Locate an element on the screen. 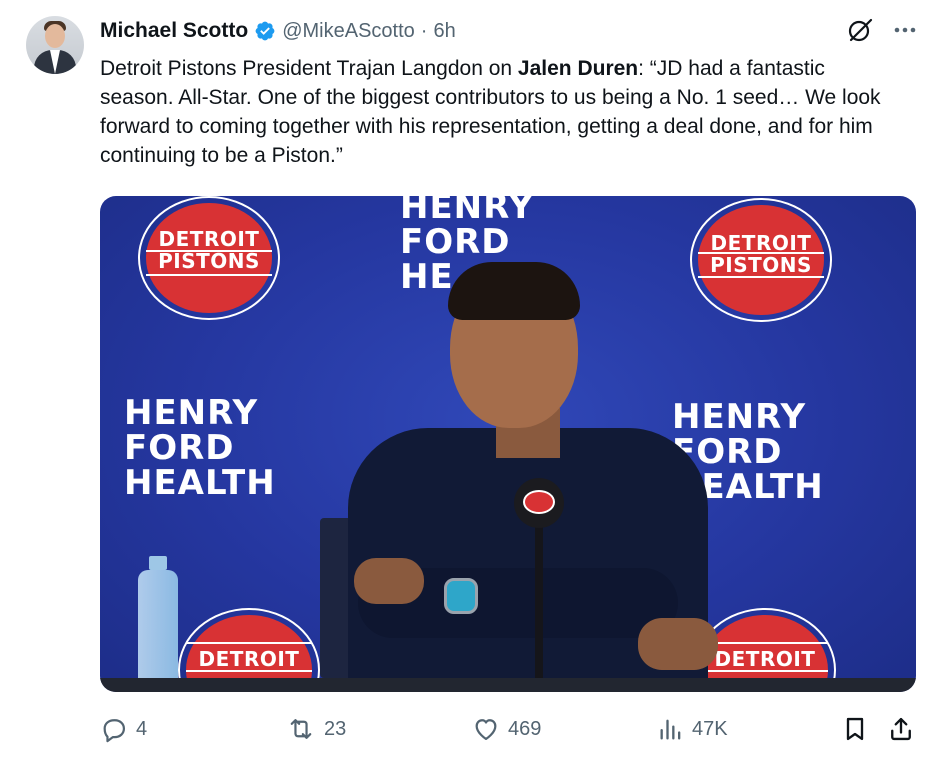  repost-count: 23 is located at coordinates (335, 728).